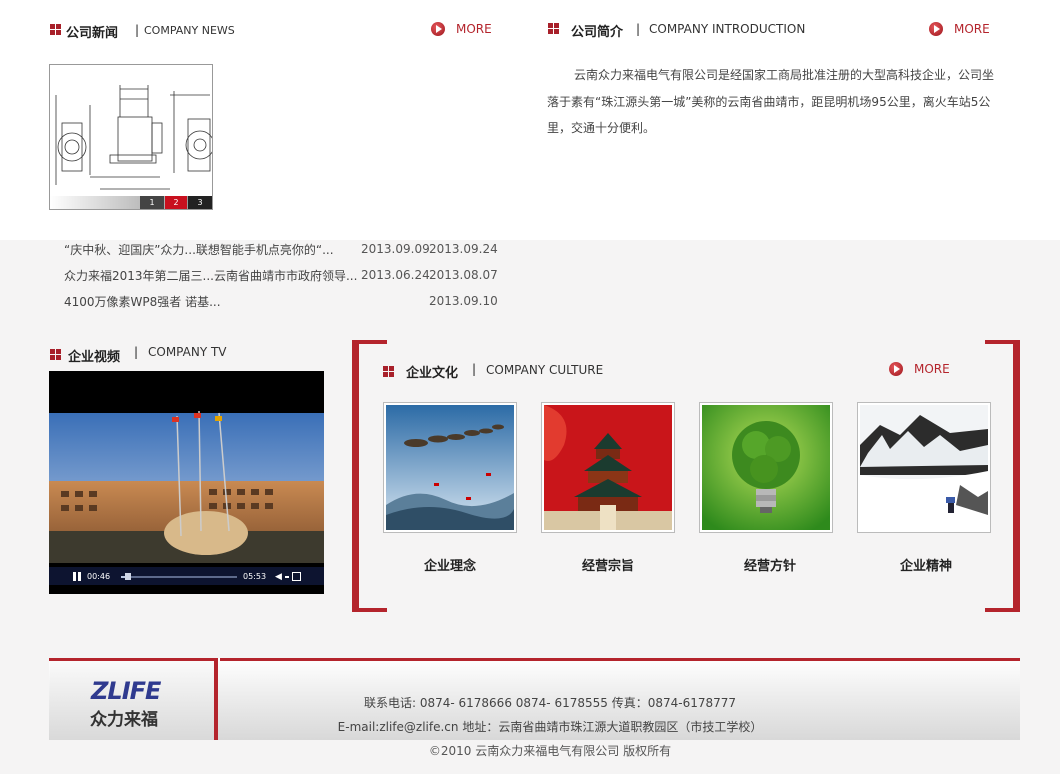 This screenshot has width=1060, height=774. I want to click on temple-image, so click(608, 467).